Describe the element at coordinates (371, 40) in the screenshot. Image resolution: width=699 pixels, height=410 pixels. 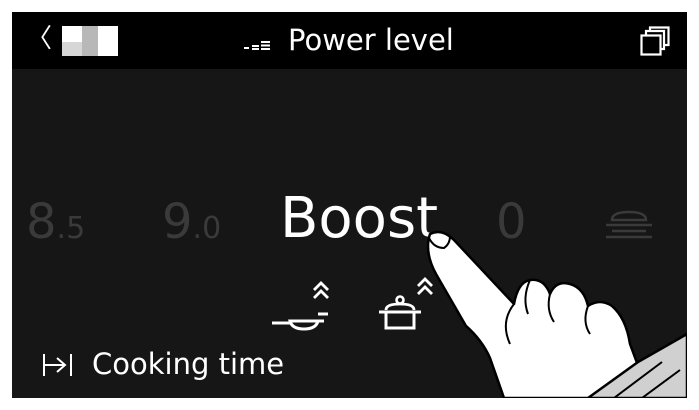
I see `page-title: Power level` at that location.